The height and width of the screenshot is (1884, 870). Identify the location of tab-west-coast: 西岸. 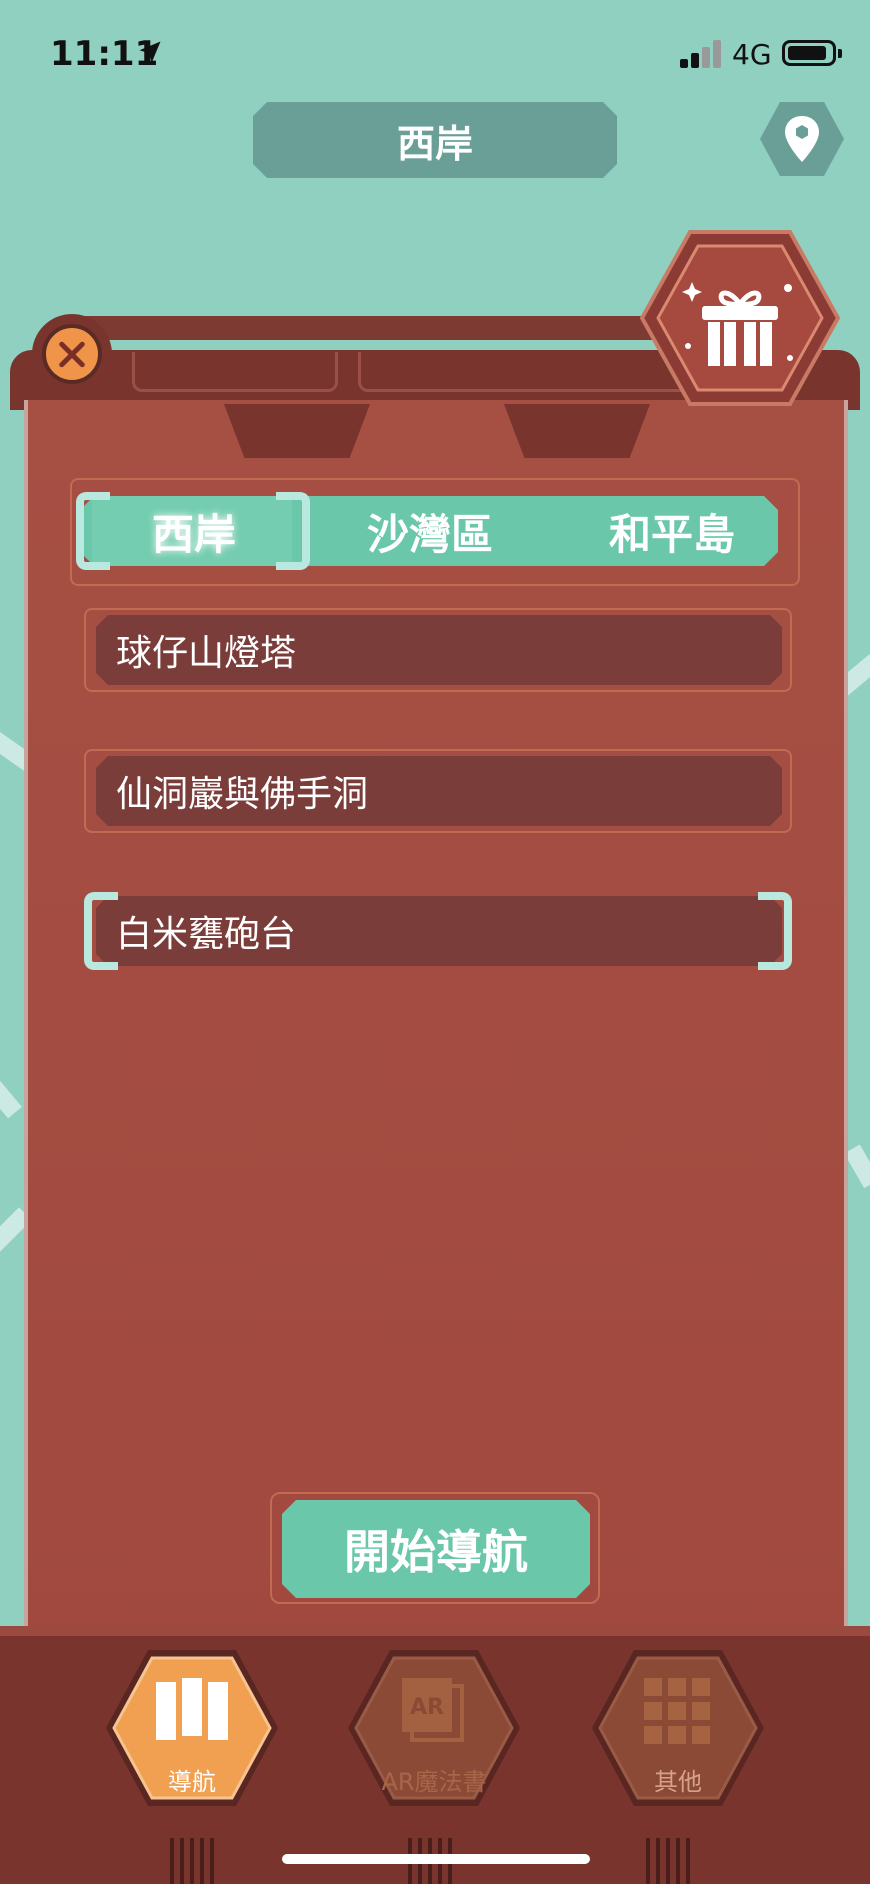
(194, 531).